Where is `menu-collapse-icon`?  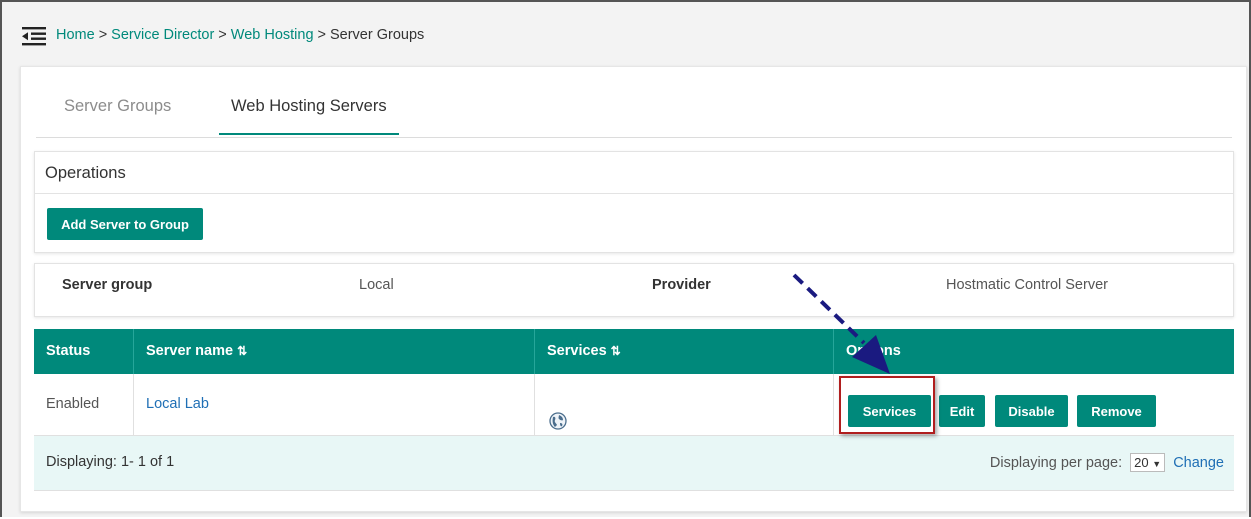
menu-collapse-icon is located at coordinates (34, 36).